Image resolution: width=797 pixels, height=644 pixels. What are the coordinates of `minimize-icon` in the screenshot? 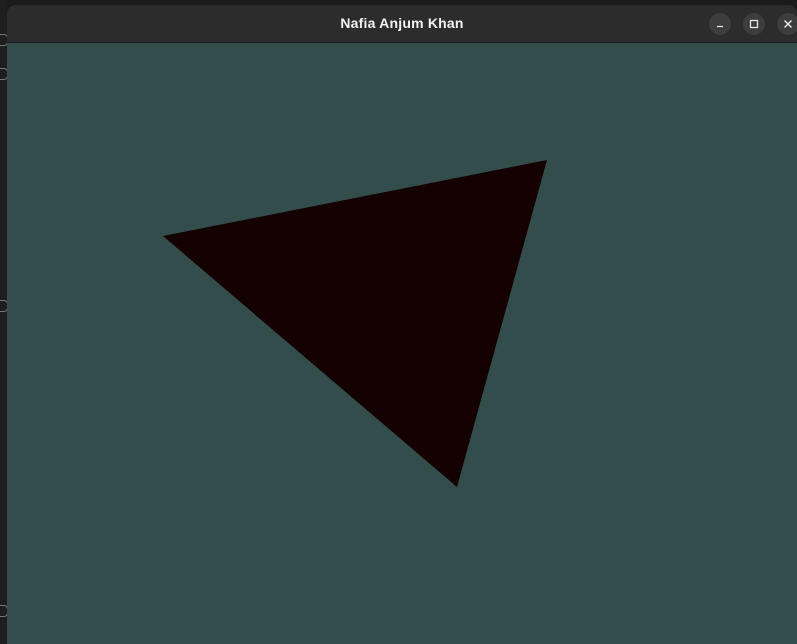 It's located at (720, 26).